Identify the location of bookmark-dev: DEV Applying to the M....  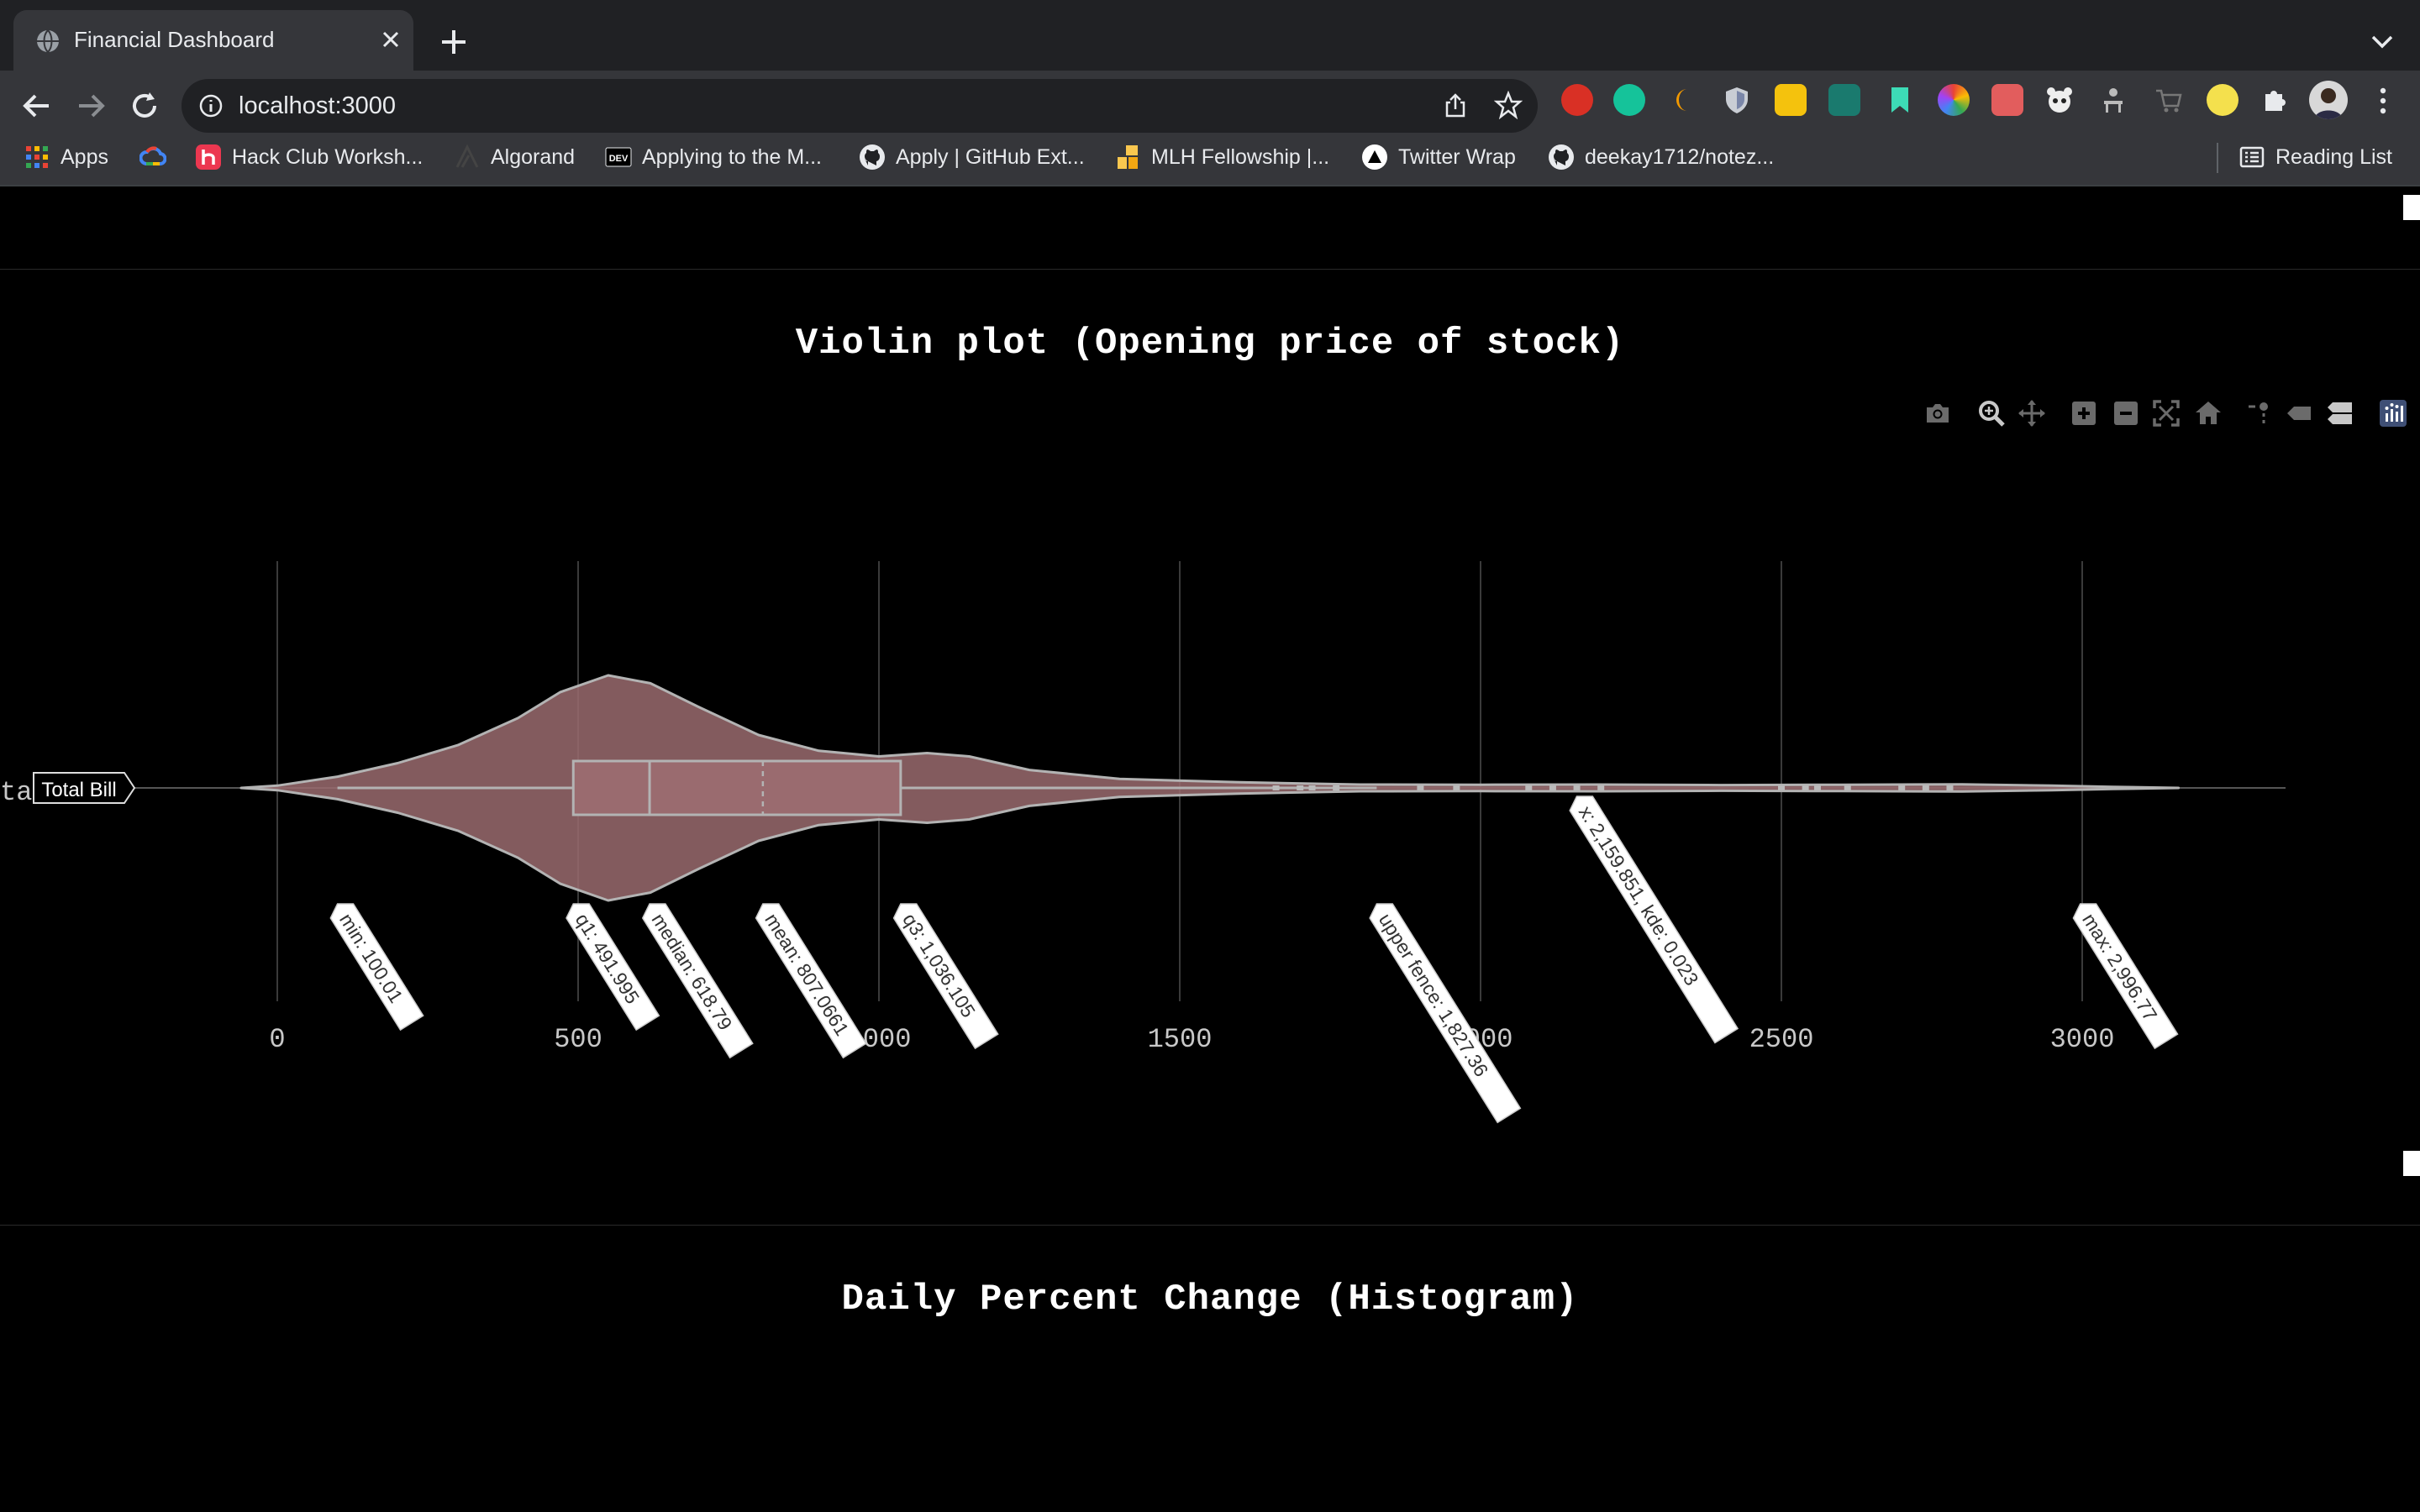
(713, 157).